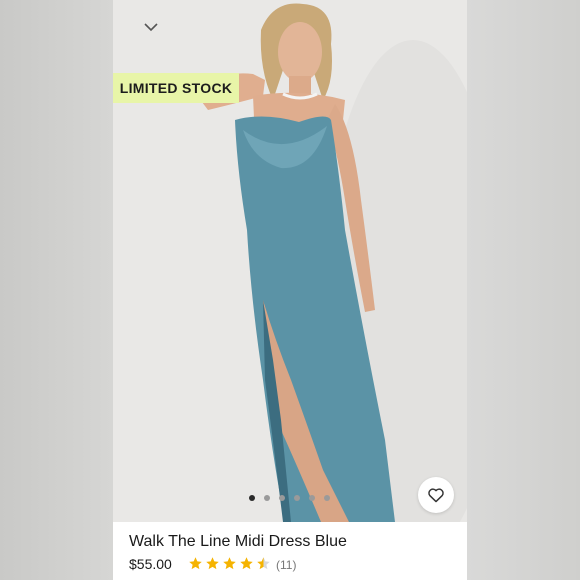 This screenshot has width=580, height=580. What do you see at coordinates (176, 88) in the screenshot?
I see `limited-stock-badge: LIMITED STOCK` at bounding box center [176, 88].